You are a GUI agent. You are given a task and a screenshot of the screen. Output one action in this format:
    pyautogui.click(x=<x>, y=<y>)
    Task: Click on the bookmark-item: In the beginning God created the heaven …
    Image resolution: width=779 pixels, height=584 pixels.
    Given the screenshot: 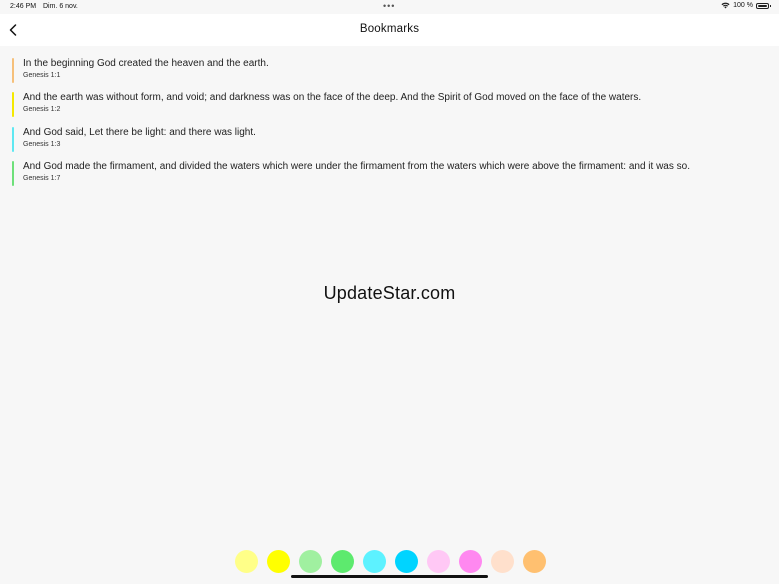 What is the action you would take?
    pyautogui.click(x=392, y=70)
    